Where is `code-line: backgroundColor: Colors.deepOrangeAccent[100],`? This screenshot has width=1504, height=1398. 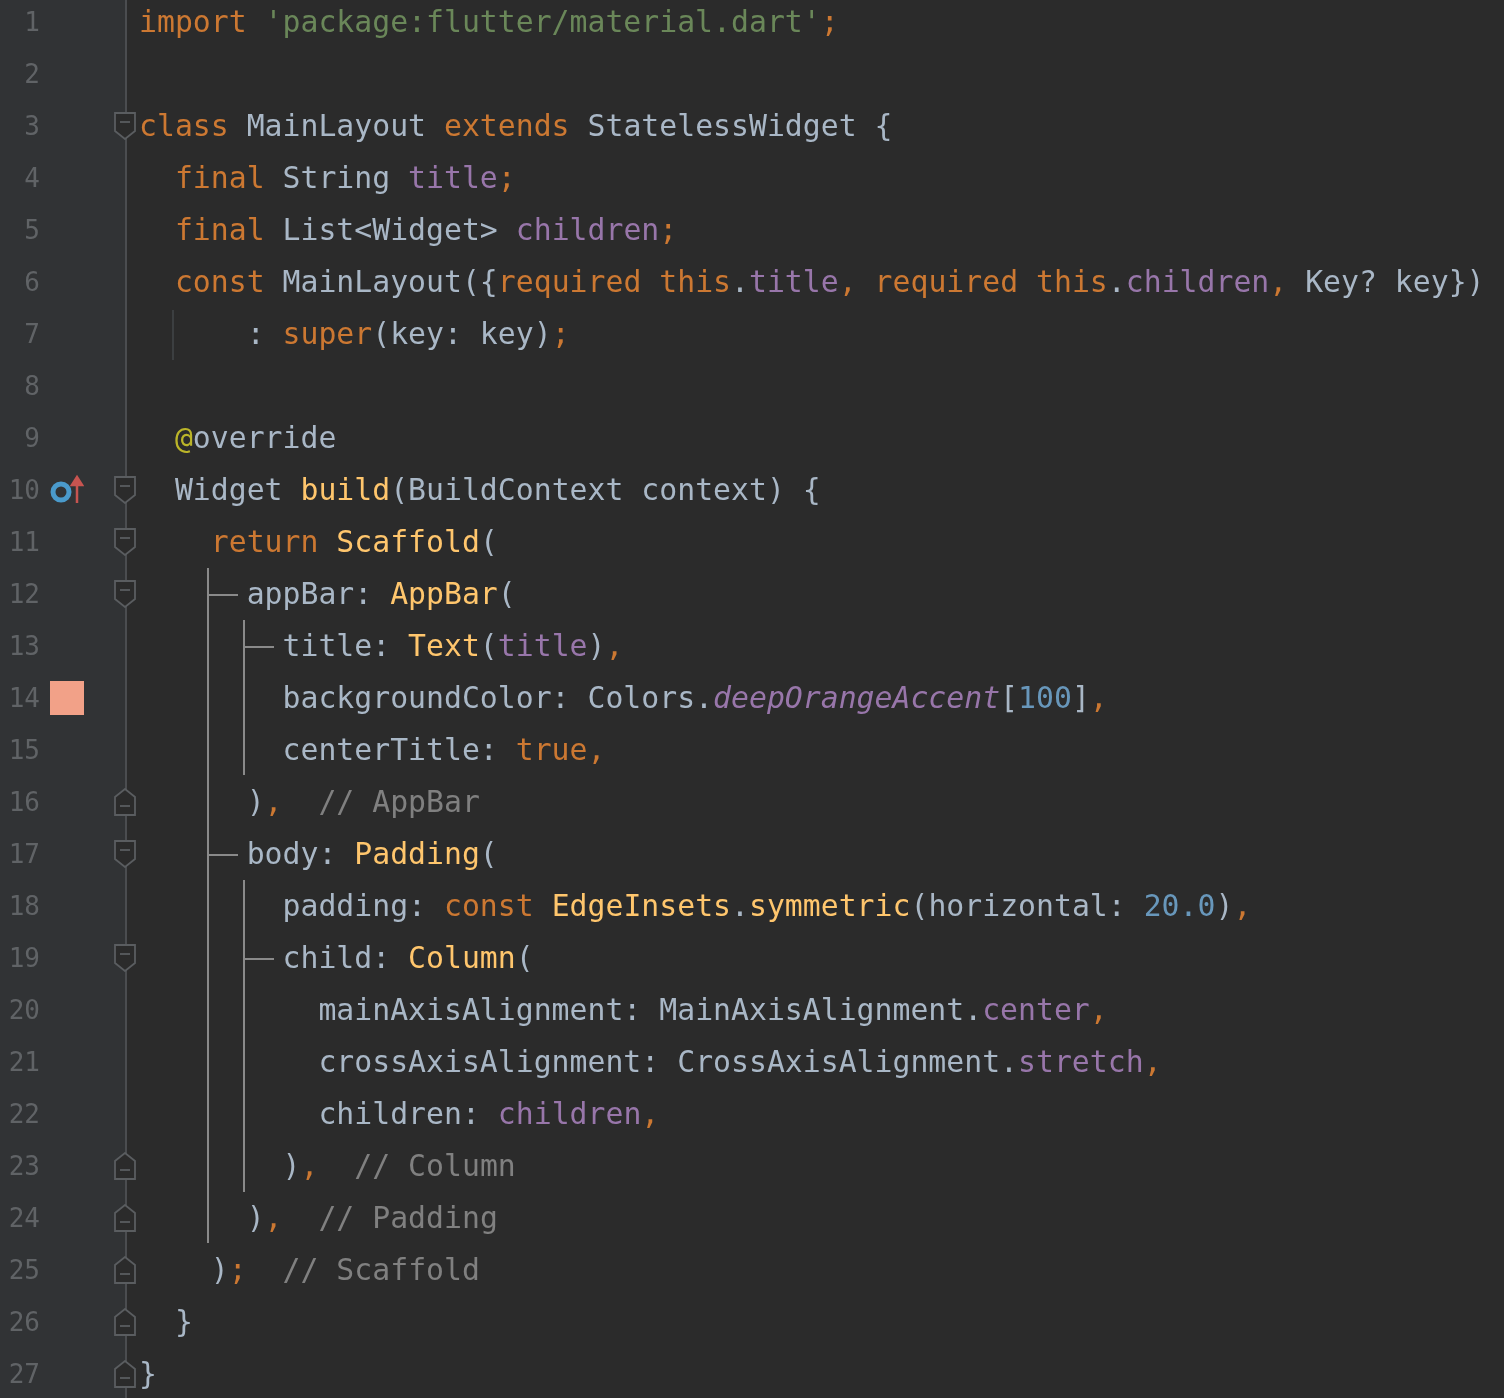
code-line: backgroundColor: Colors.deepOrangeAccent[100], is located at coordinates (695, 697).